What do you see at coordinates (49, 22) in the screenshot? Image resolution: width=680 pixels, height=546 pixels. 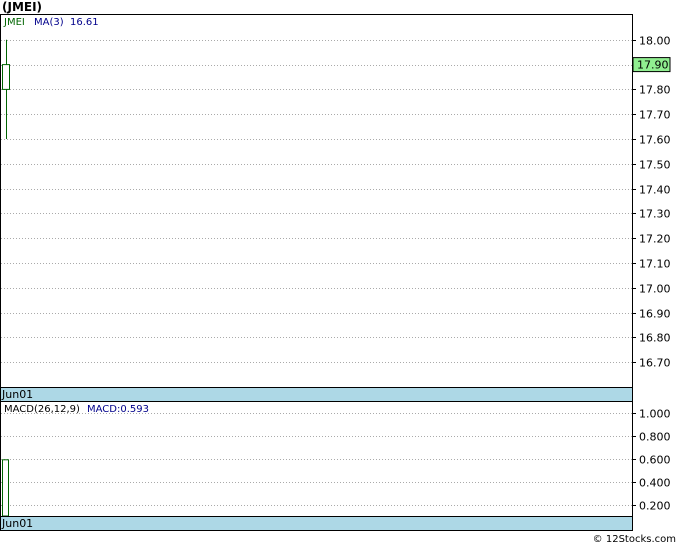 I see `ma-legend-label: MA(3)` at bounding box center [49, 22].